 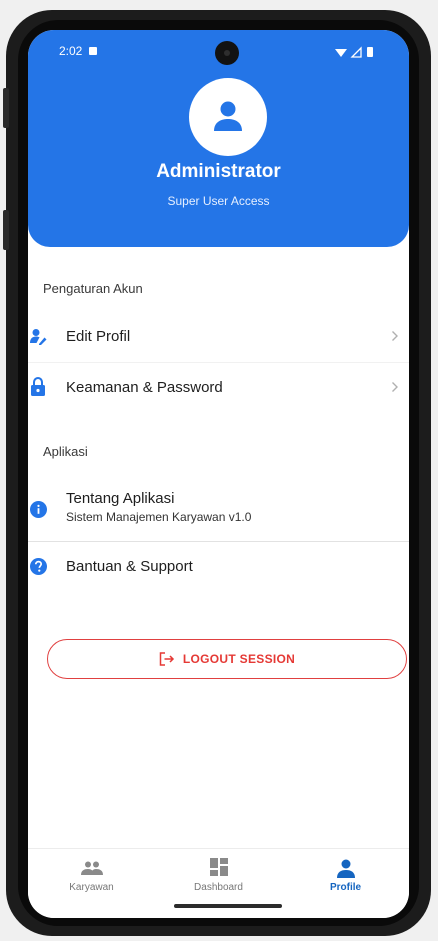 I want to click on status-icons, so click(x=354, y=52).